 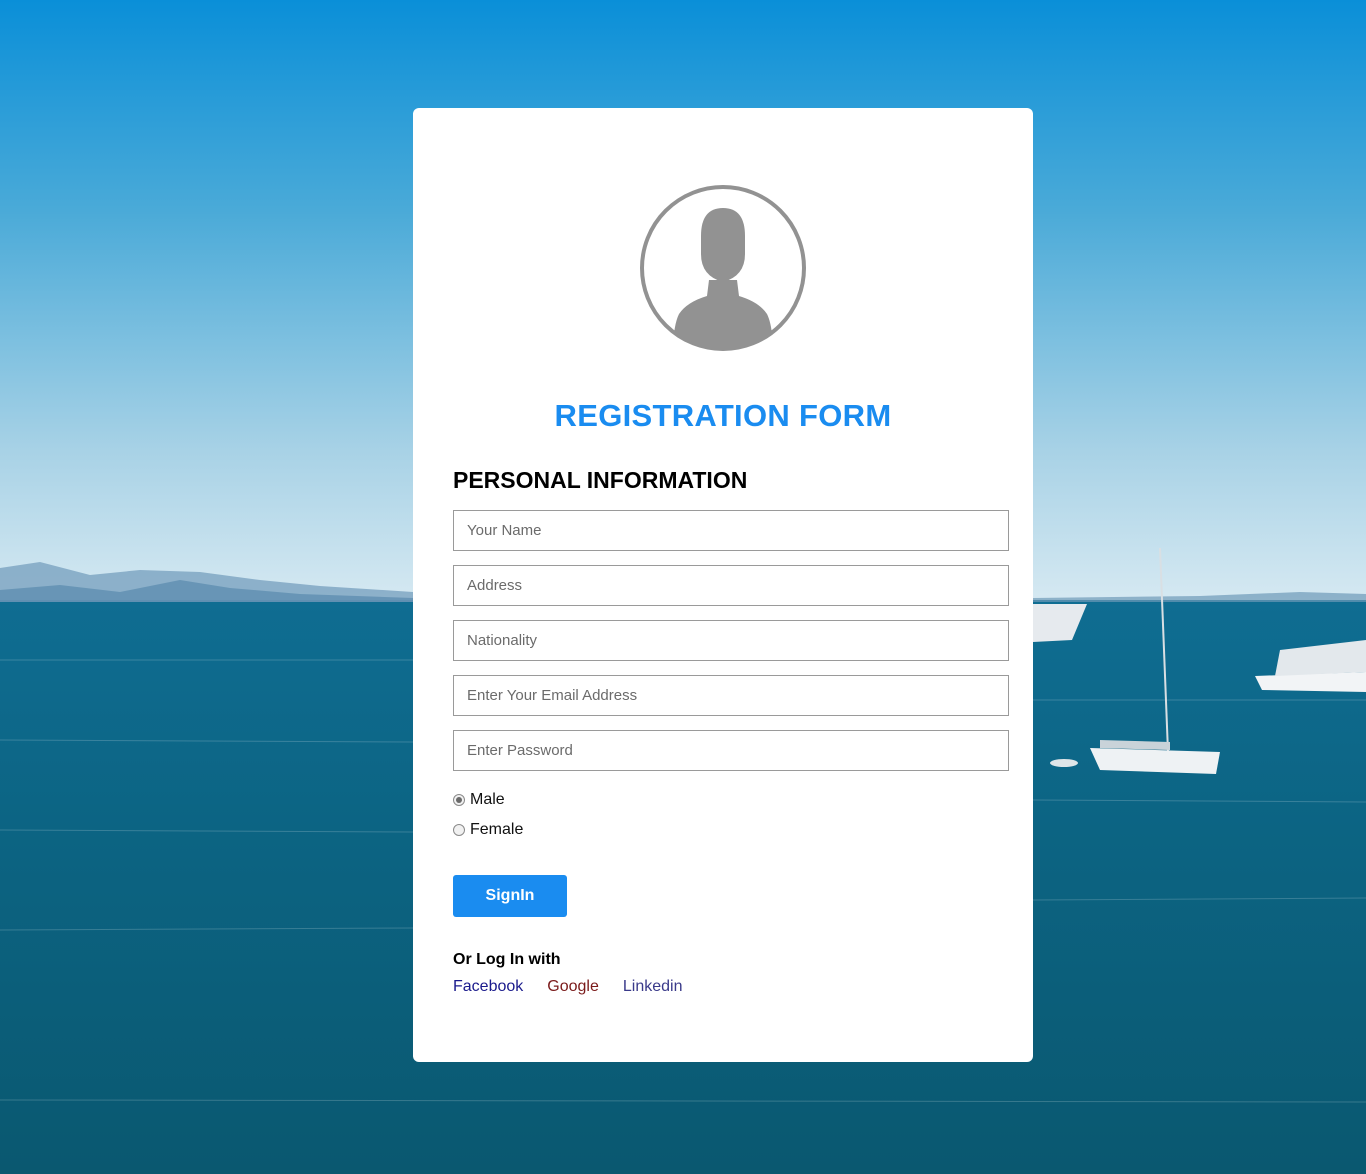 What do you see at coordinates (731, 640) in the screenshot?
I see `nationality-input` at bounding box center [731, 640].